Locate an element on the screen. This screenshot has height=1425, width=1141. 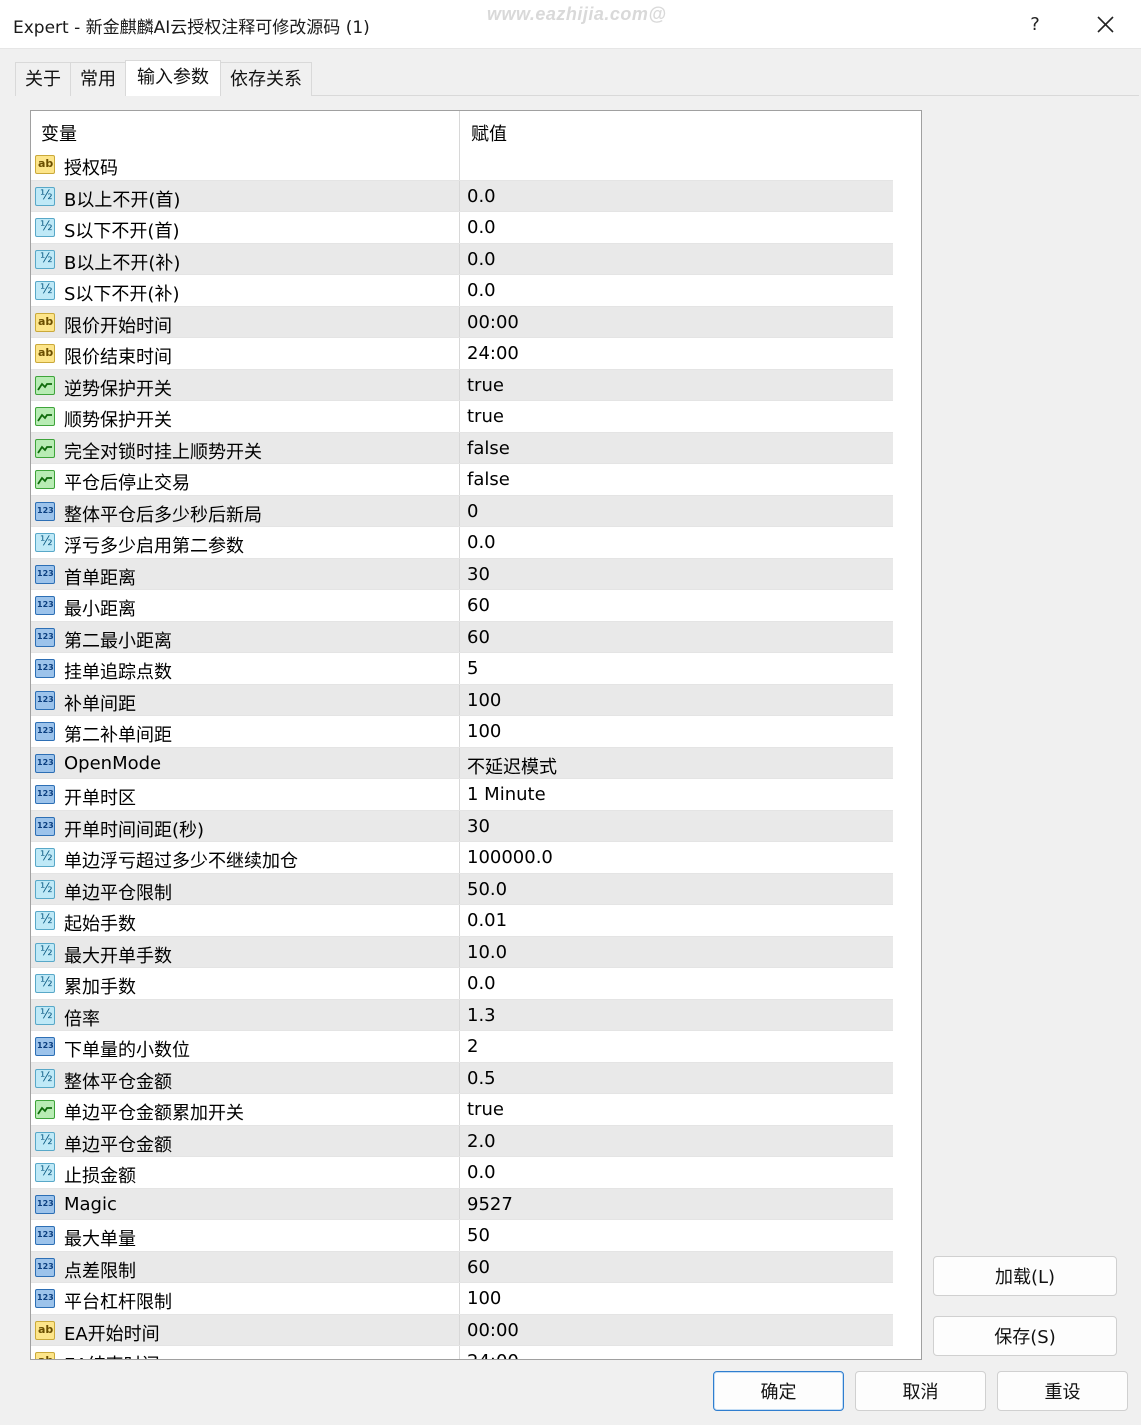
bool-type-icon is located at coordinates (45, 1109).